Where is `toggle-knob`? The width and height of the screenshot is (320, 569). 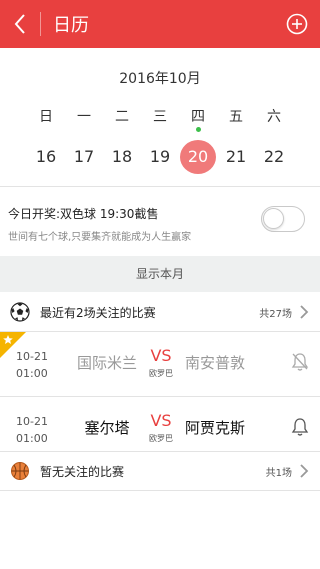 toggle-knob is located at coordinates (273, 218).